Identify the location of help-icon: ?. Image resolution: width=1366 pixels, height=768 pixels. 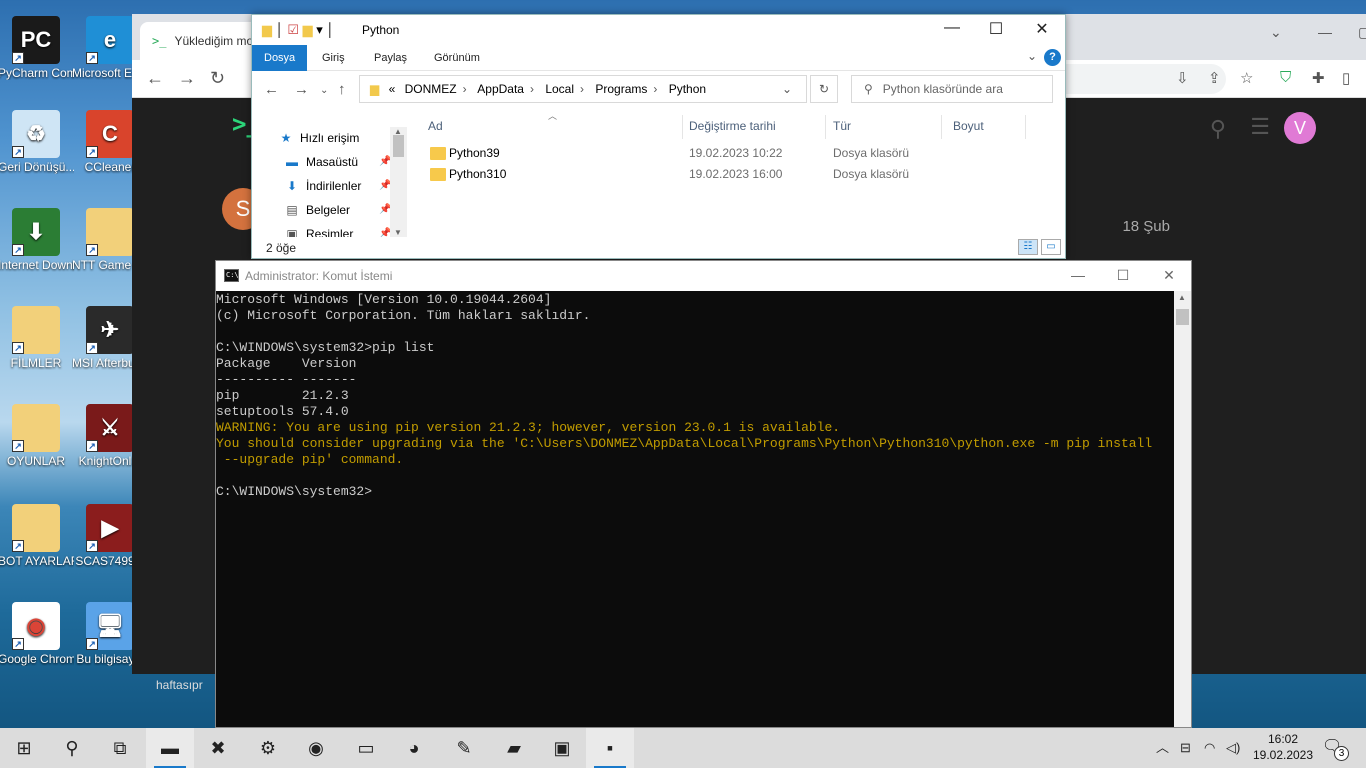
(1052, 57).